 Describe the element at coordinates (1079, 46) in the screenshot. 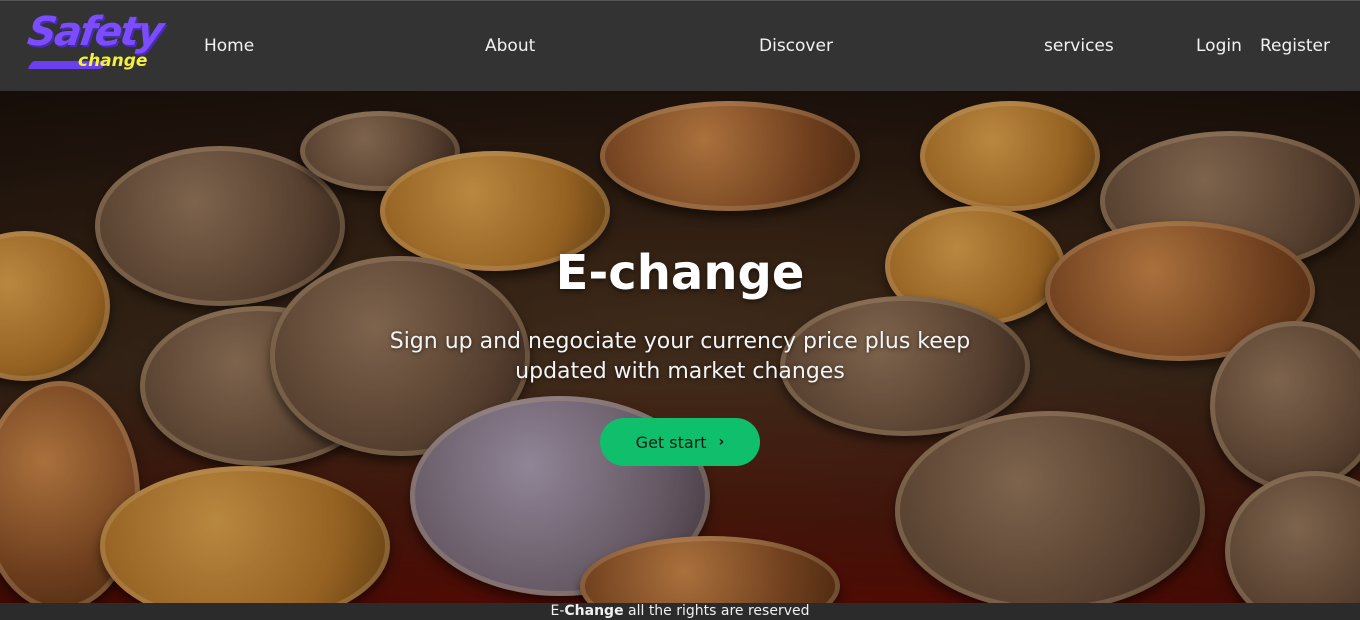

I see `nav-link-services: services` at that location.